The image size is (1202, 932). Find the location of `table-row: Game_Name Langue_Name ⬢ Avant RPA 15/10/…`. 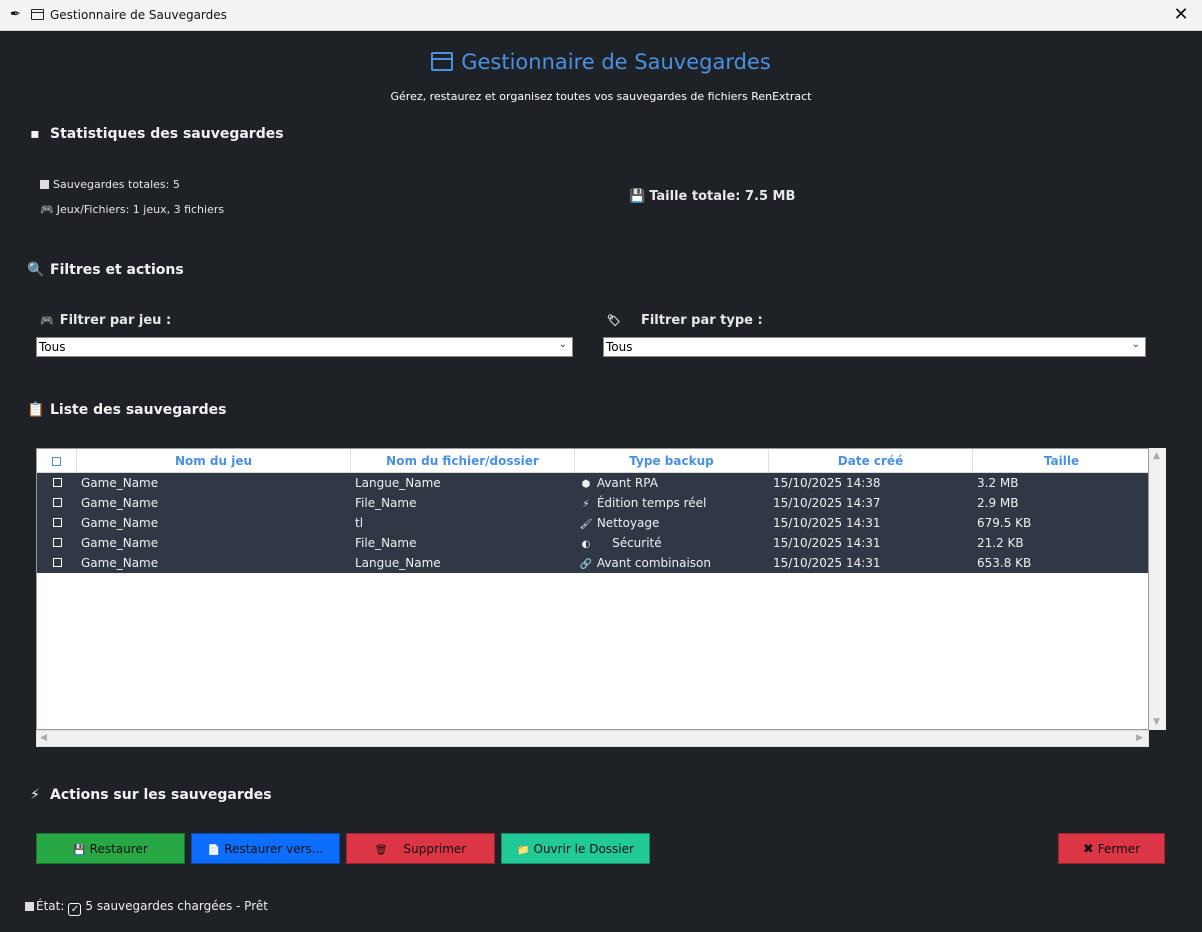

table-row: Game_Name Langue_Name ⬢ Avant RPA 15/10/… is located at coordinates (592, 483).